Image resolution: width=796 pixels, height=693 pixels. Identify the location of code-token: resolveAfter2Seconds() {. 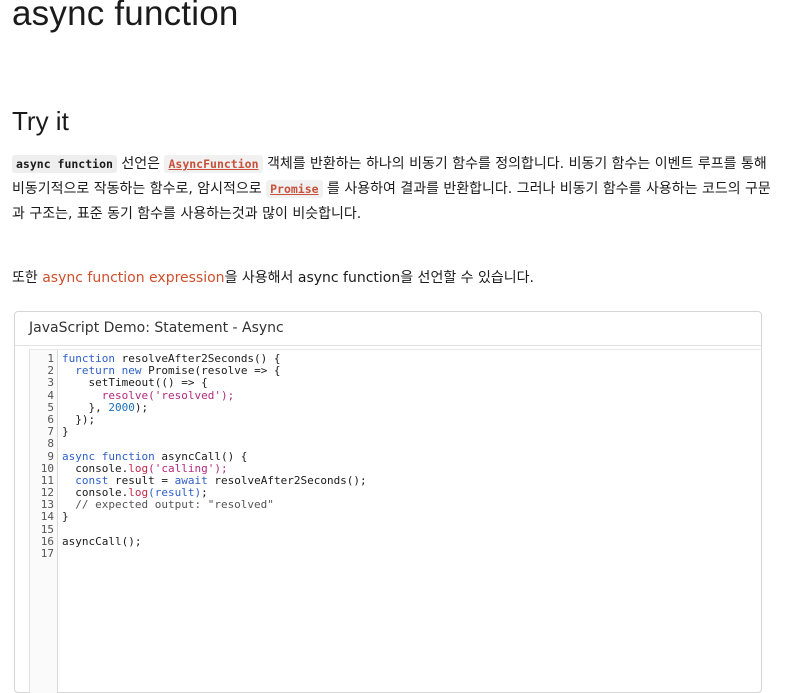
(197, 358).